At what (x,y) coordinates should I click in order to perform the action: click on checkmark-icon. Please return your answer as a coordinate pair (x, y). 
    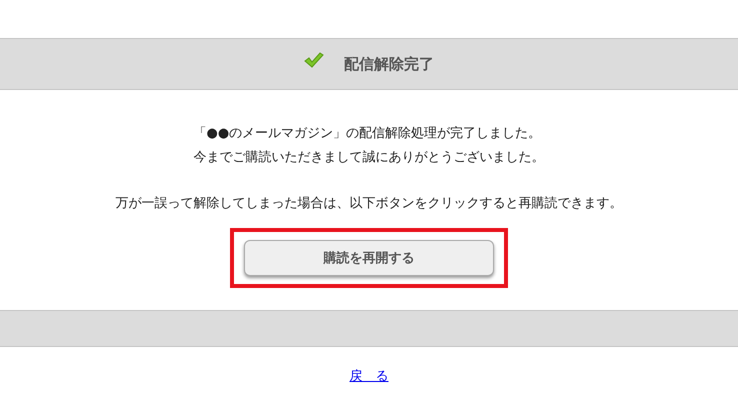
    Looking at the image, I should click on (314, 60).